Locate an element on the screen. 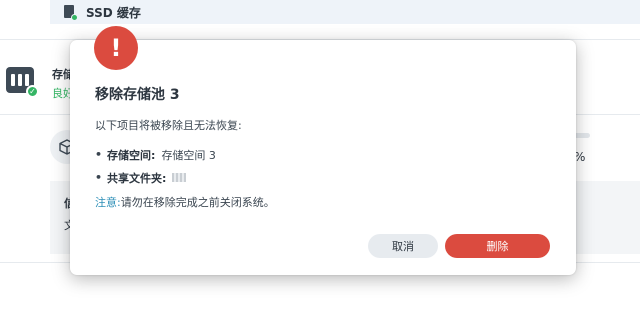 The height and width of the screenshot is (336, 640). dialog-note: 注意:请勿在移除完成之前关闭系统。 is located at coordinates (185, 202).